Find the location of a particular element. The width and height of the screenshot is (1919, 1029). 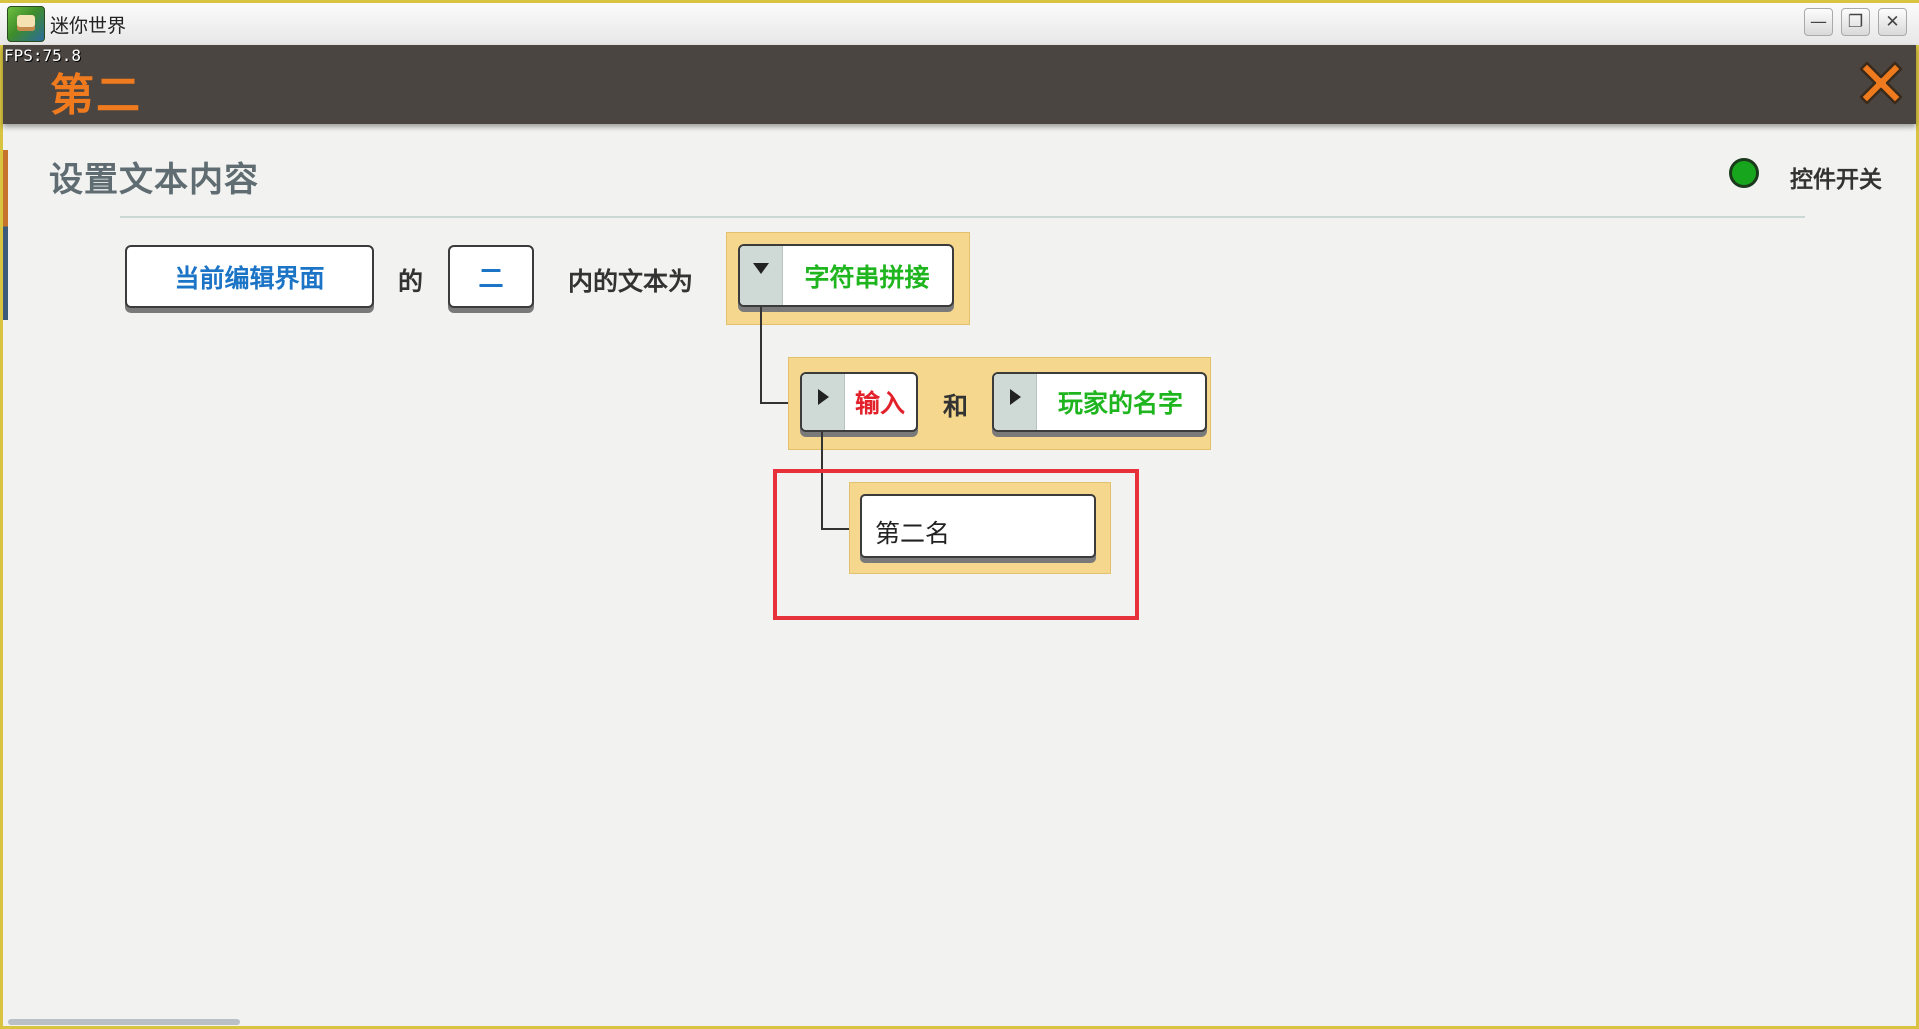

element-name-label: 二 is located at coordinates (491, 278).